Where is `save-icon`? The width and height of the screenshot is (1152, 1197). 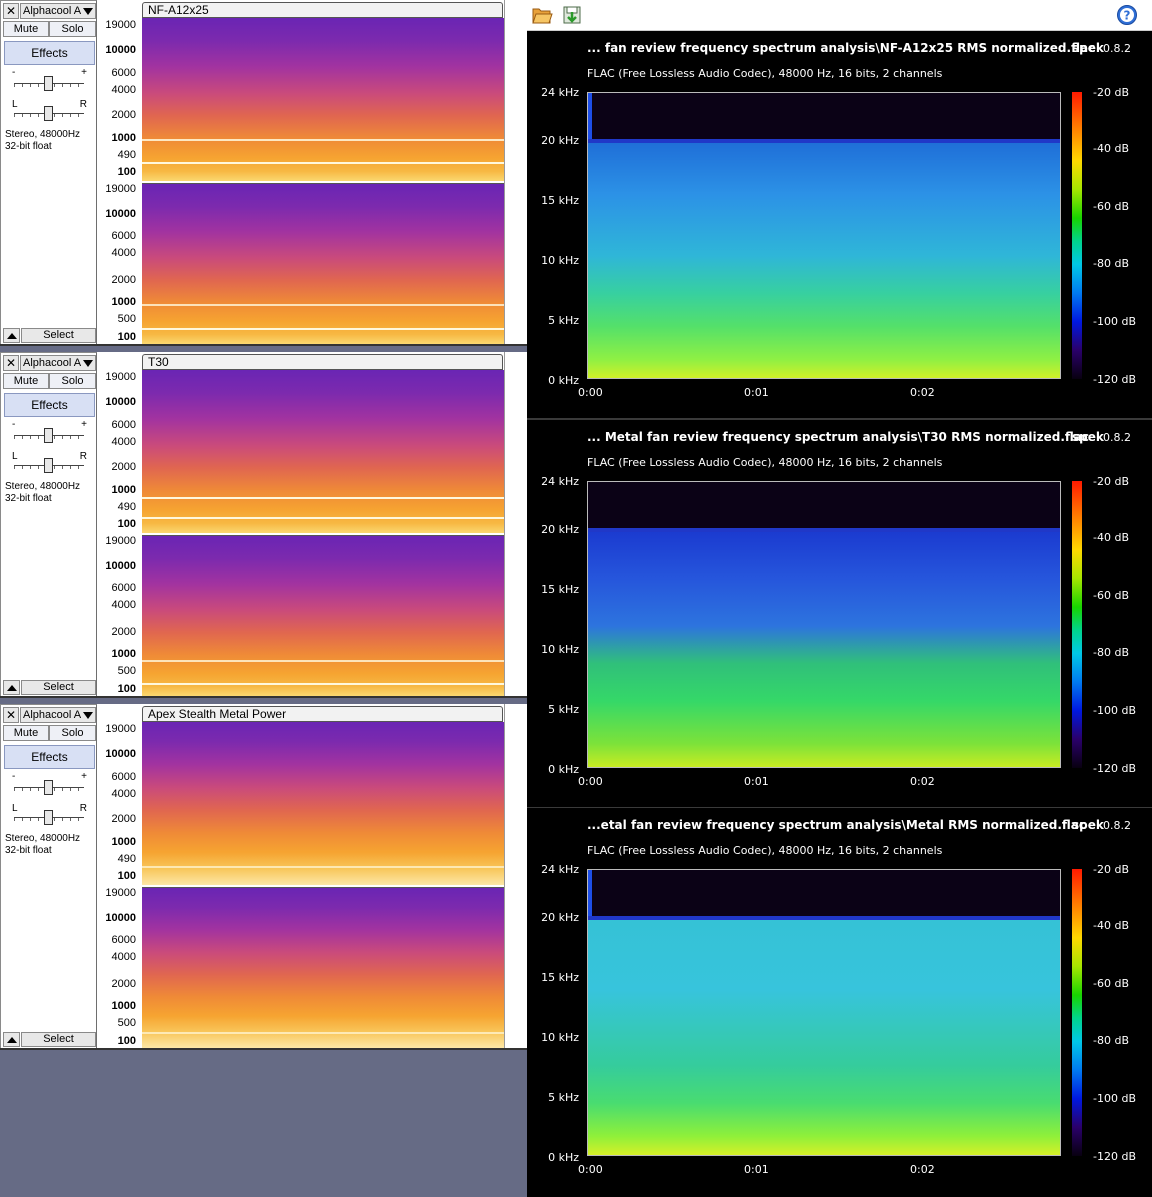
save-icon is located at coordinates (572, 15).